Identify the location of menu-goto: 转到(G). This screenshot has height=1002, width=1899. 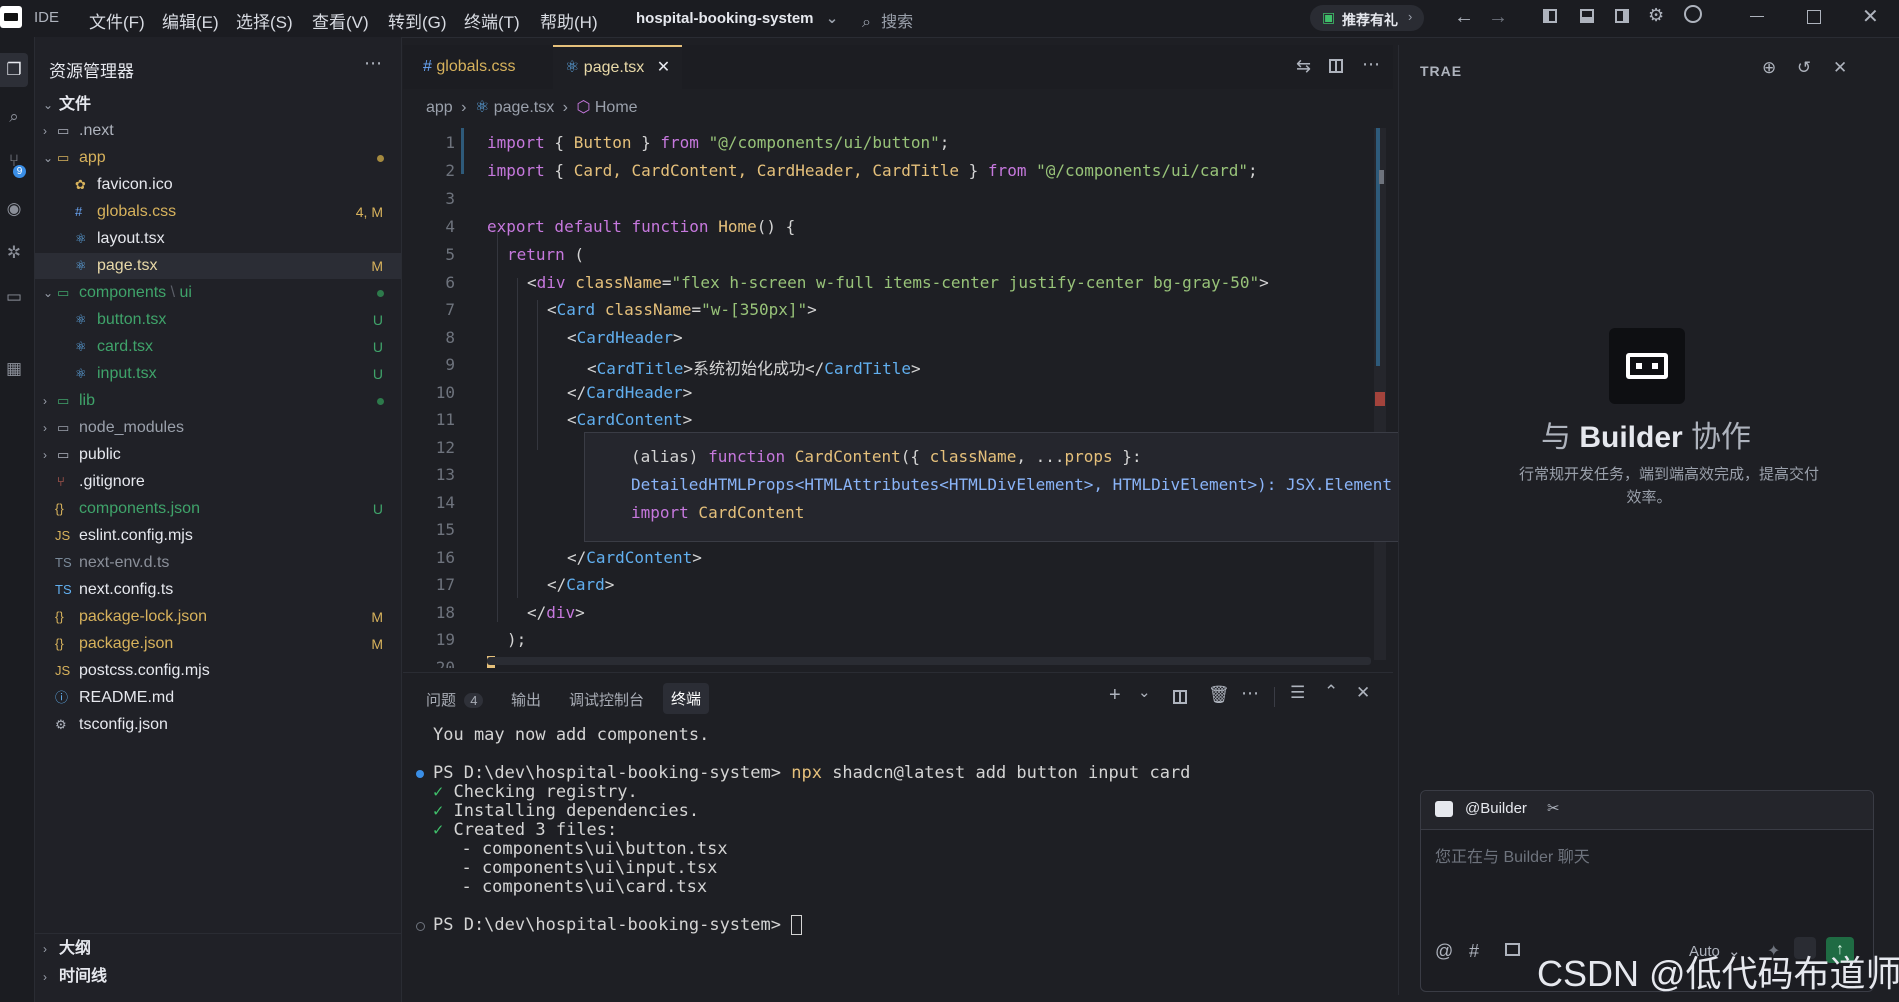
(417, 20).